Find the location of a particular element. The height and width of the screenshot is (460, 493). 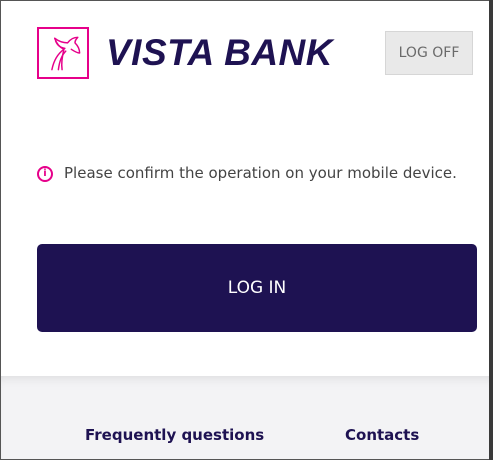

bank-logo is located at coordinates (63, 53).